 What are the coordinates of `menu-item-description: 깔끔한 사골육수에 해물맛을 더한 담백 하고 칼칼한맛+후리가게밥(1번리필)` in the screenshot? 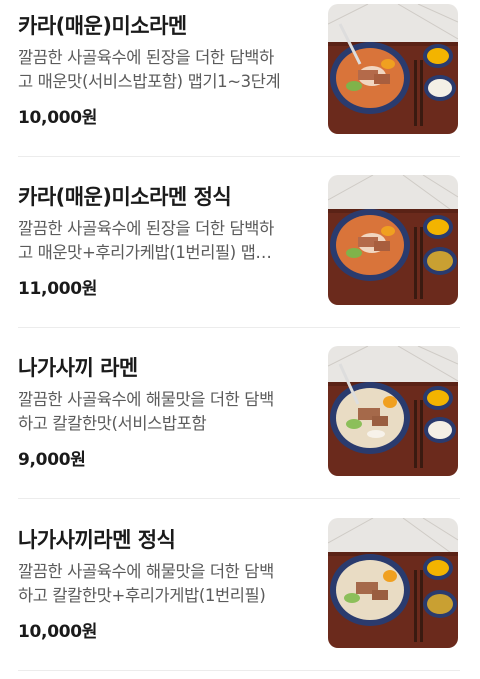 It's located at (165, 584).